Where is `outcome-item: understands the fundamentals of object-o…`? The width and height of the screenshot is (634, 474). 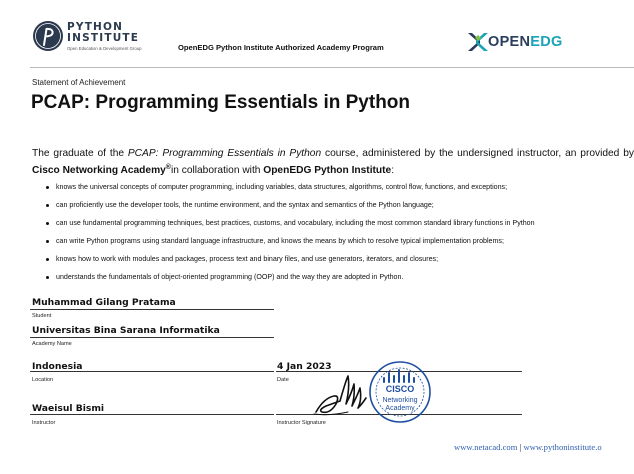 outcome-item: understands the fundamentals of object-o… is located at coordinates (340, 282).